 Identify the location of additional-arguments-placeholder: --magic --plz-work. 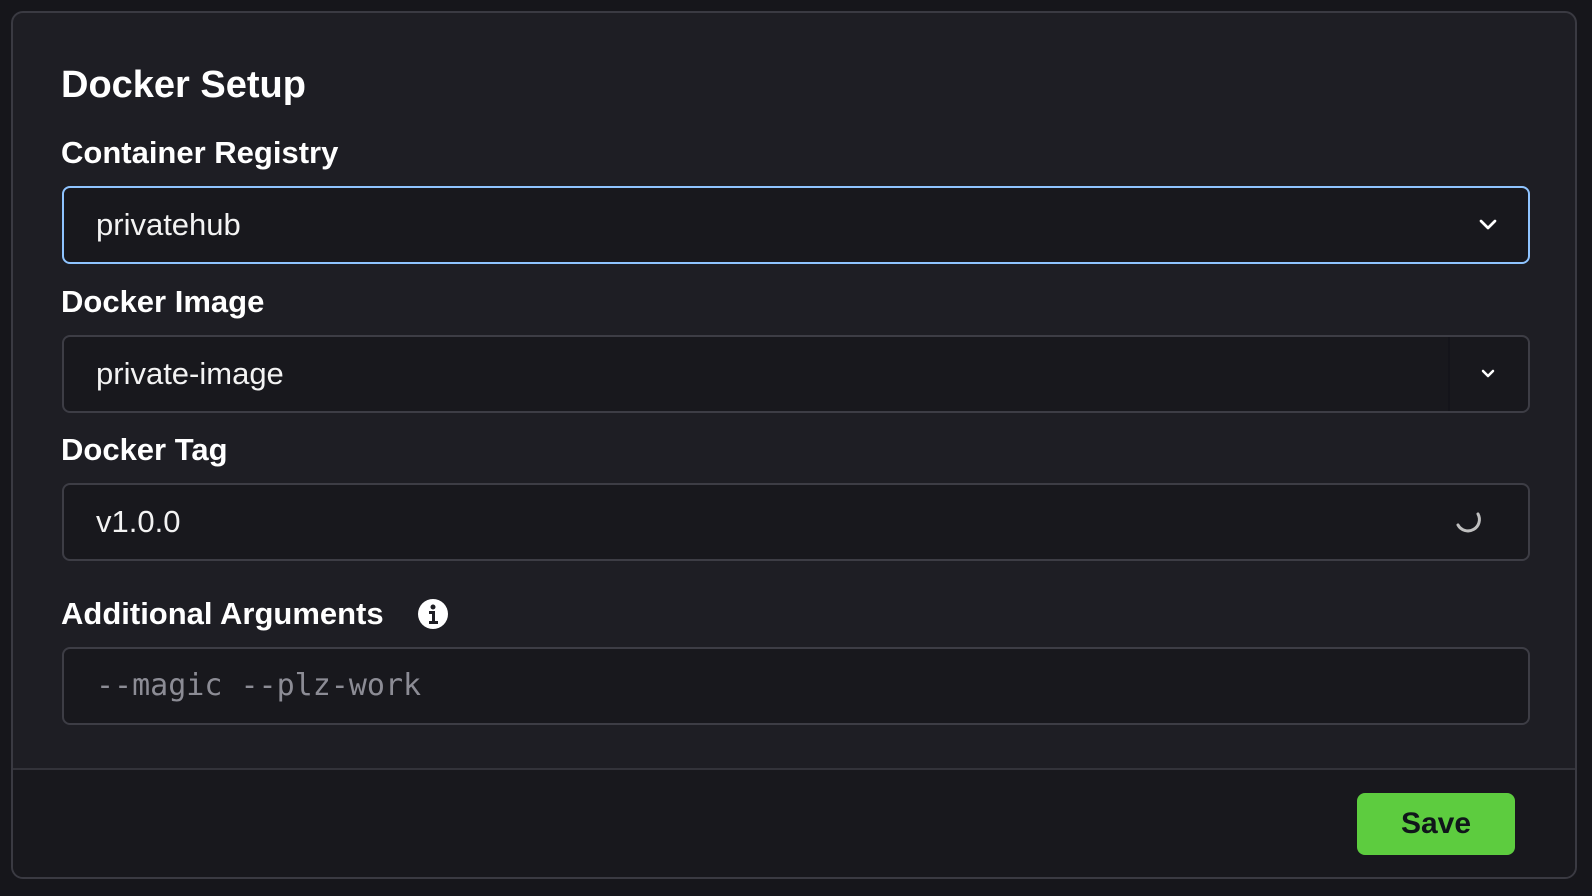
(259, 685).